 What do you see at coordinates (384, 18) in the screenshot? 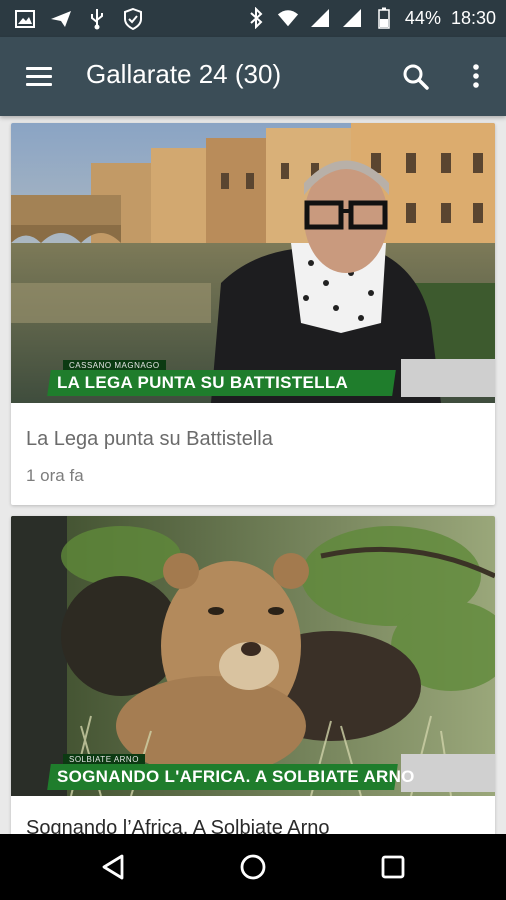
I see `battery-icon` at bounding box center [384, 18].